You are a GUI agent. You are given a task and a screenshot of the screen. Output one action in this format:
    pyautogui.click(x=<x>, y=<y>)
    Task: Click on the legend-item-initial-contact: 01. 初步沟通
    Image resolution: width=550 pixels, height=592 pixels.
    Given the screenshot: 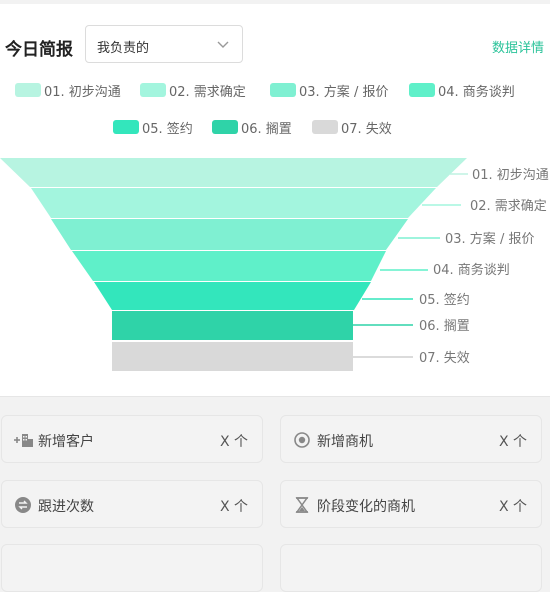 What is the action you would take?
    pyautogui.click(x=68, y=90)
    